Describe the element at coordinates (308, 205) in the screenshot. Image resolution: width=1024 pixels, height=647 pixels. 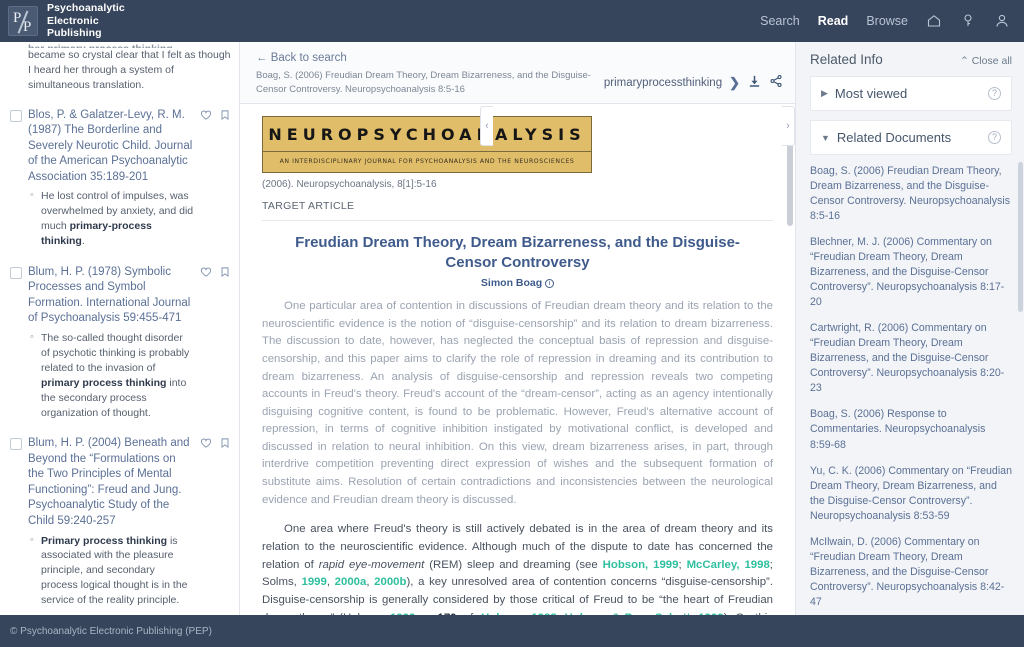
I see `document-kicker: TARGET ARTICLE` at that location.